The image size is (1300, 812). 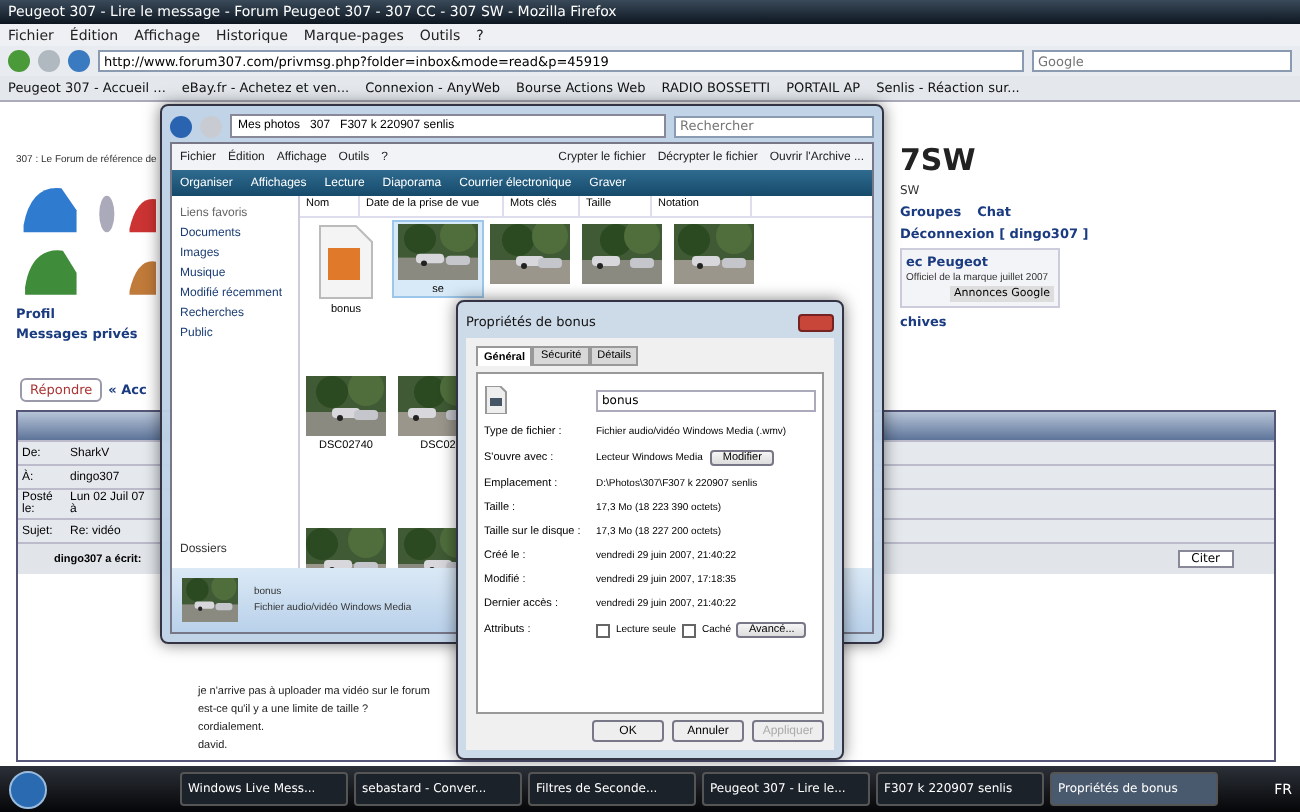 What do you see at coordinates (938, 160) in the screenshot?
I see `forum-heading: 7SW` at bounding box center [938, 160].